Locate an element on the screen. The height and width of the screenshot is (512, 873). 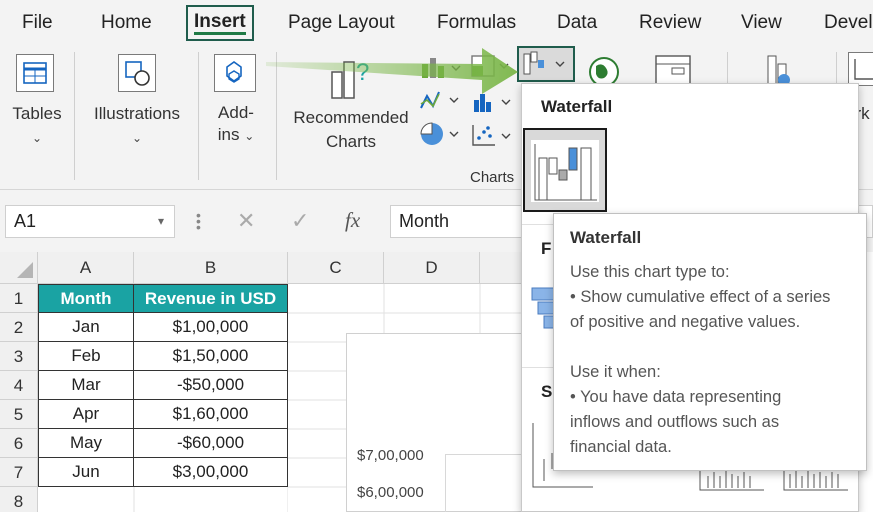
table-cell-month: May is located at coordinates (86, 443).